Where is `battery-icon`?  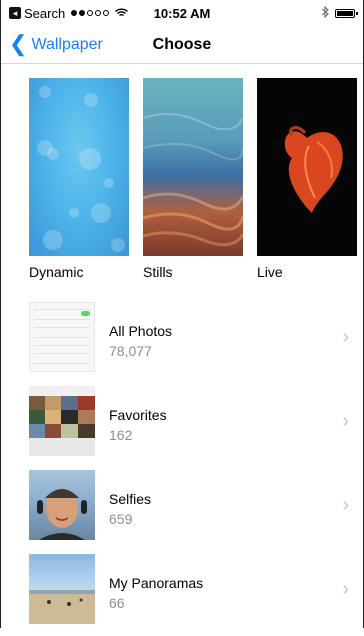 battery-icon is located at coordinates (346, 13).